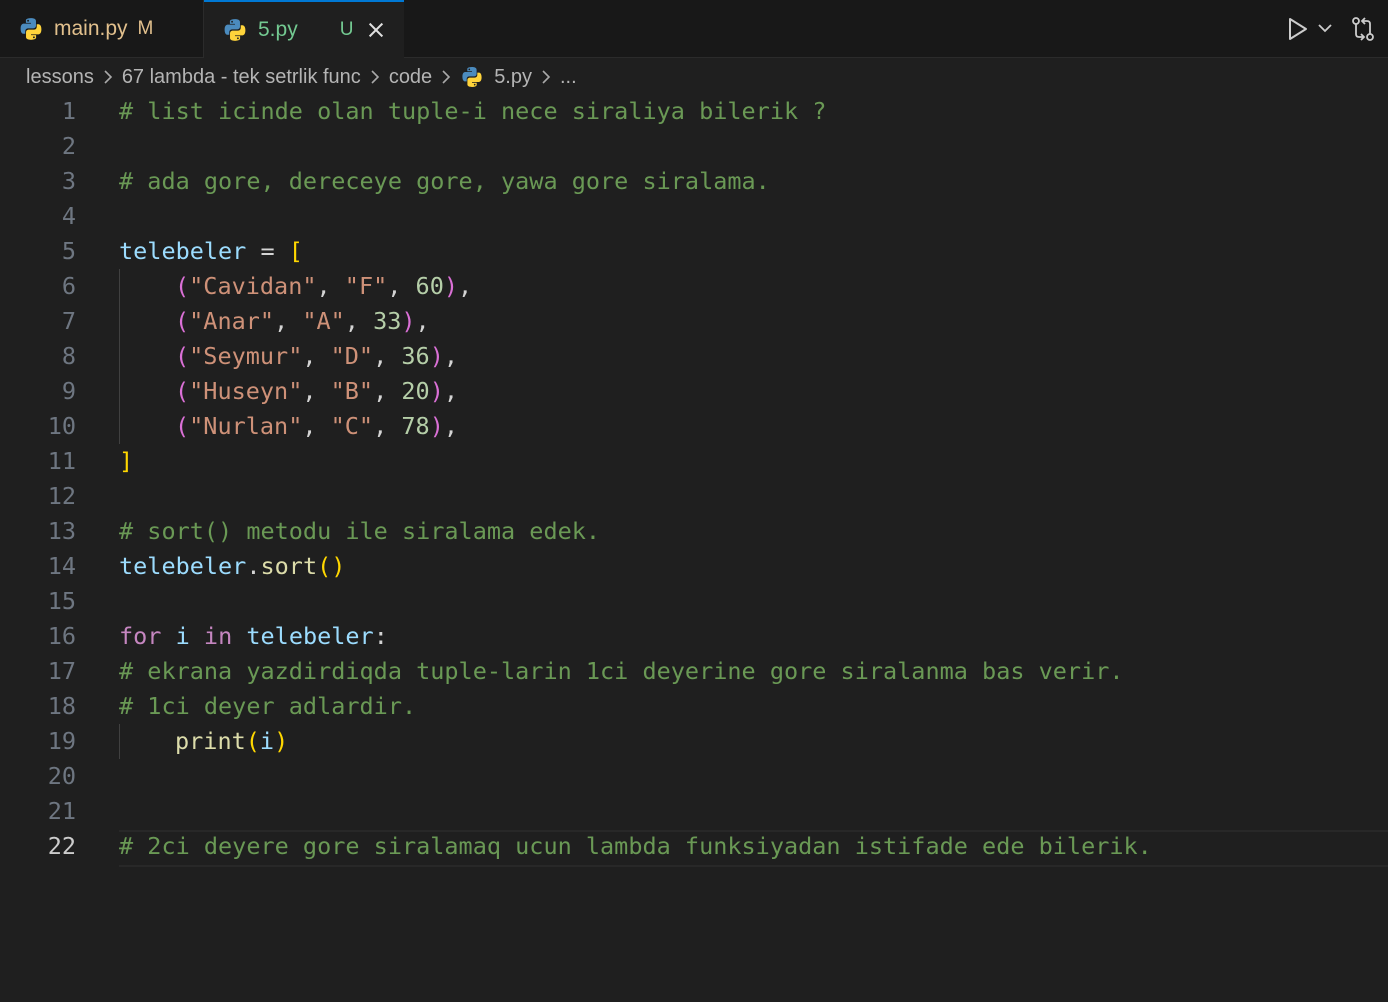 The height and width of the screenshot is (1002, 1388). What do you see at coordinates (61, 706) in the screenshot?
I see `line-number: 18` at bounding box center [61, 706].